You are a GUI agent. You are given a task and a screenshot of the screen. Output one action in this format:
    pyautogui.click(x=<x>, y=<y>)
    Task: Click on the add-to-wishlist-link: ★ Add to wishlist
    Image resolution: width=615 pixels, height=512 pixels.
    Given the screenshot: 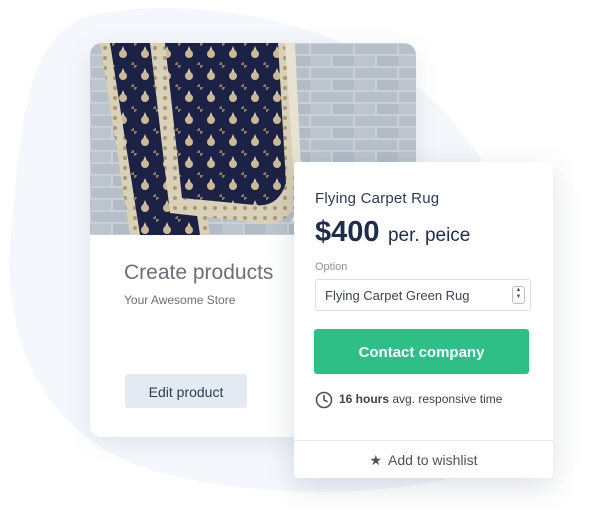 What is the action you would take?
    pyautogui.click(x=423, y=460)
    